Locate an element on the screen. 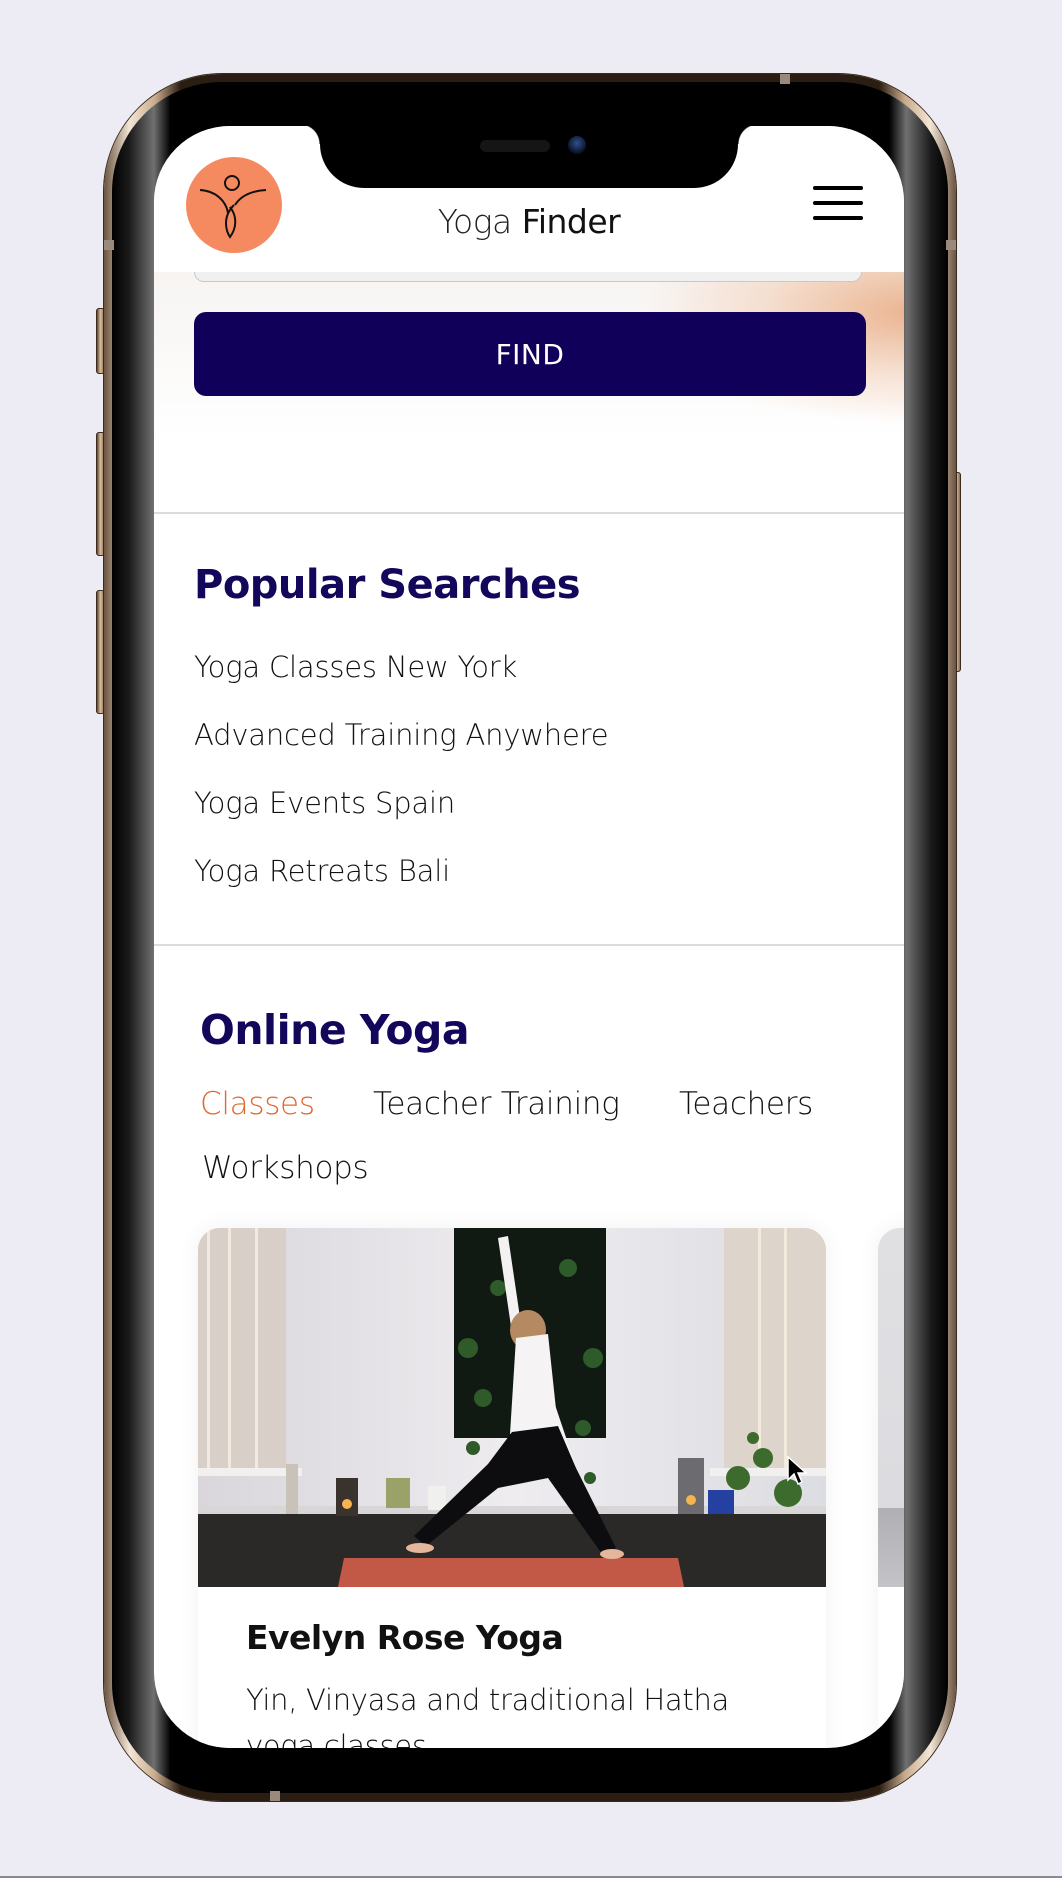 The width and height of the screenshot is (1062, 1878). hero-section: FIND is located at coordinates (529, 377).